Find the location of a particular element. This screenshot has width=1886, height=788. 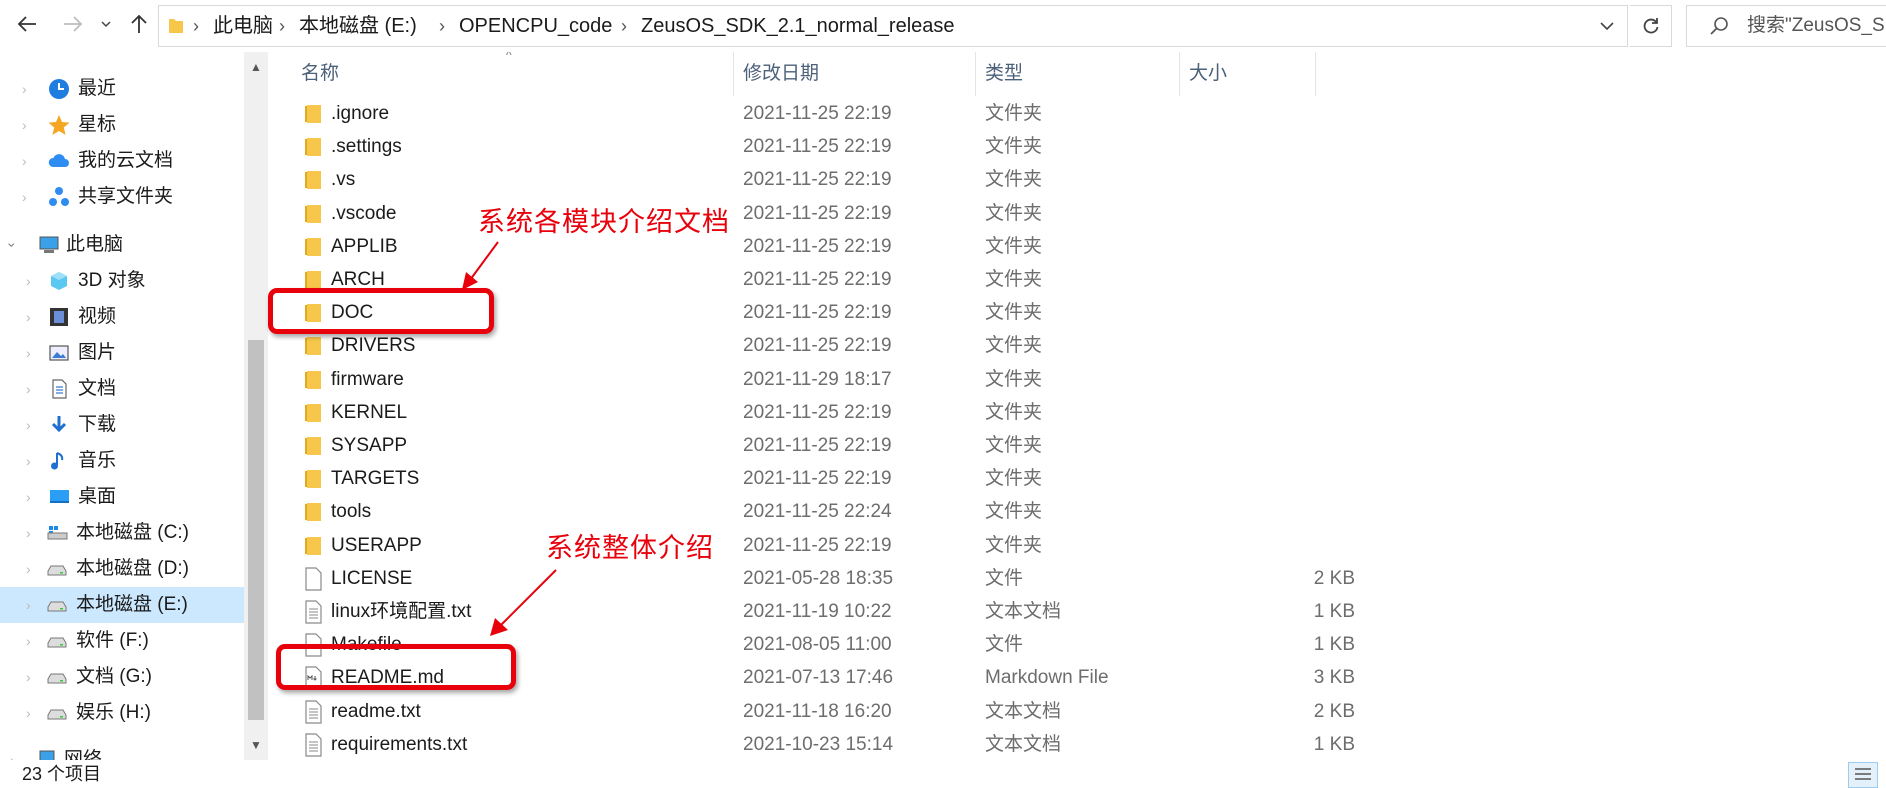

search-input: 搜索"ZeusOS_SD is located at coordinates (1786, 26).